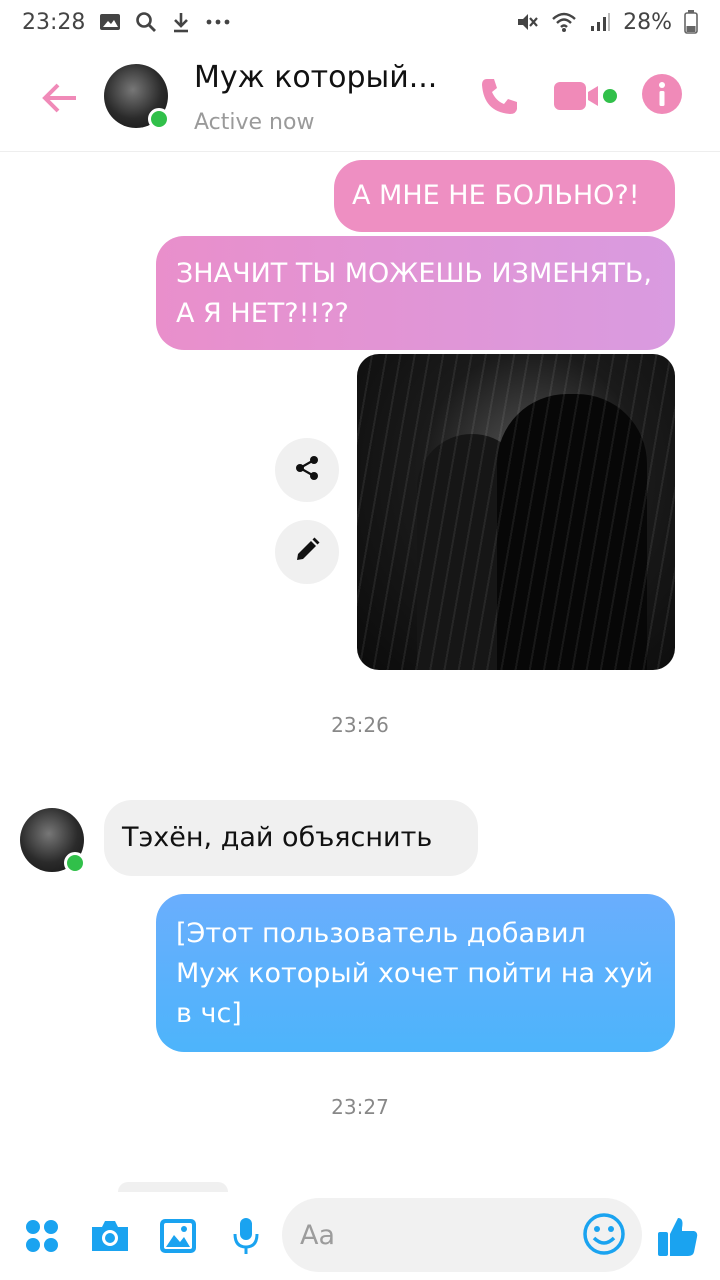 The image size is (720, 1280). Describe the element at coordinates (360, 98) in the screenshot. I see `chat-header: Муж который... Active now` at that location.